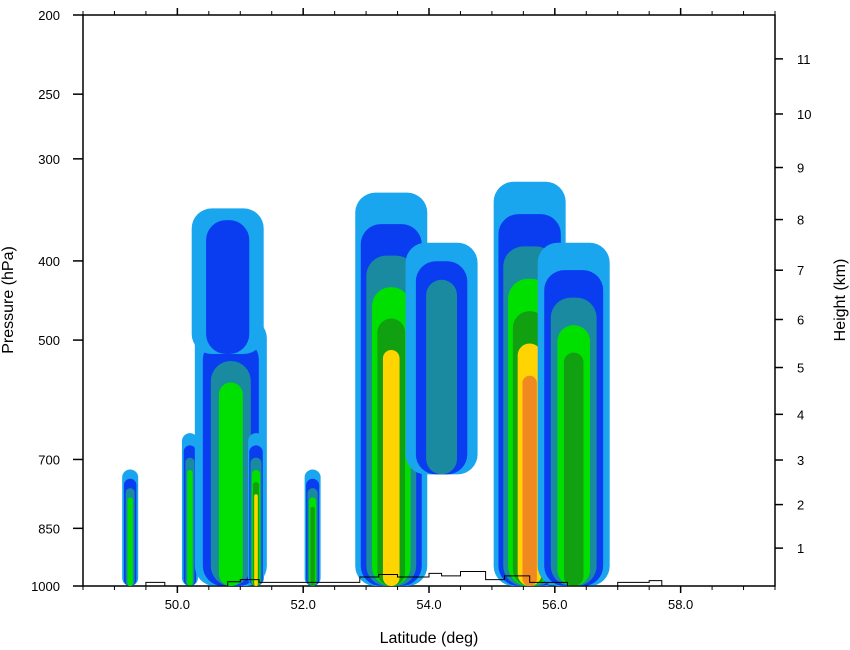 This screenshot has height=650, width=850. What do you see at coordinates (800, 460) in the screenshot?
I see `height-tick-label-2: 3` at bounding box center [800, 460].